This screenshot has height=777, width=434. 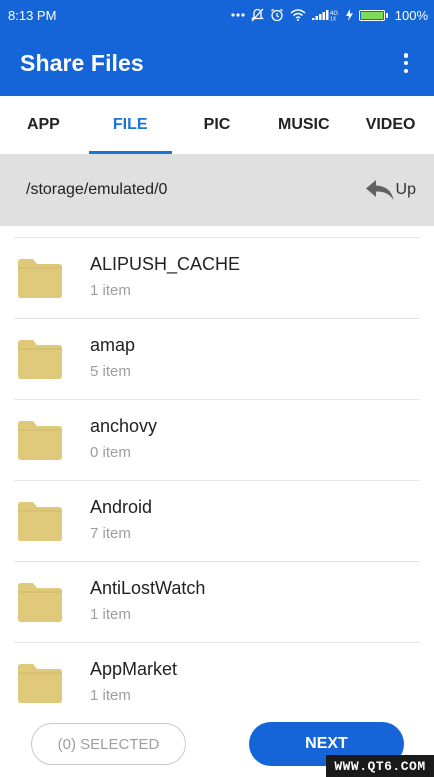 What do you see at coordinates (298, 15) in the screenshot?
I see `wifi-icon` at bounding box center [298, 15].